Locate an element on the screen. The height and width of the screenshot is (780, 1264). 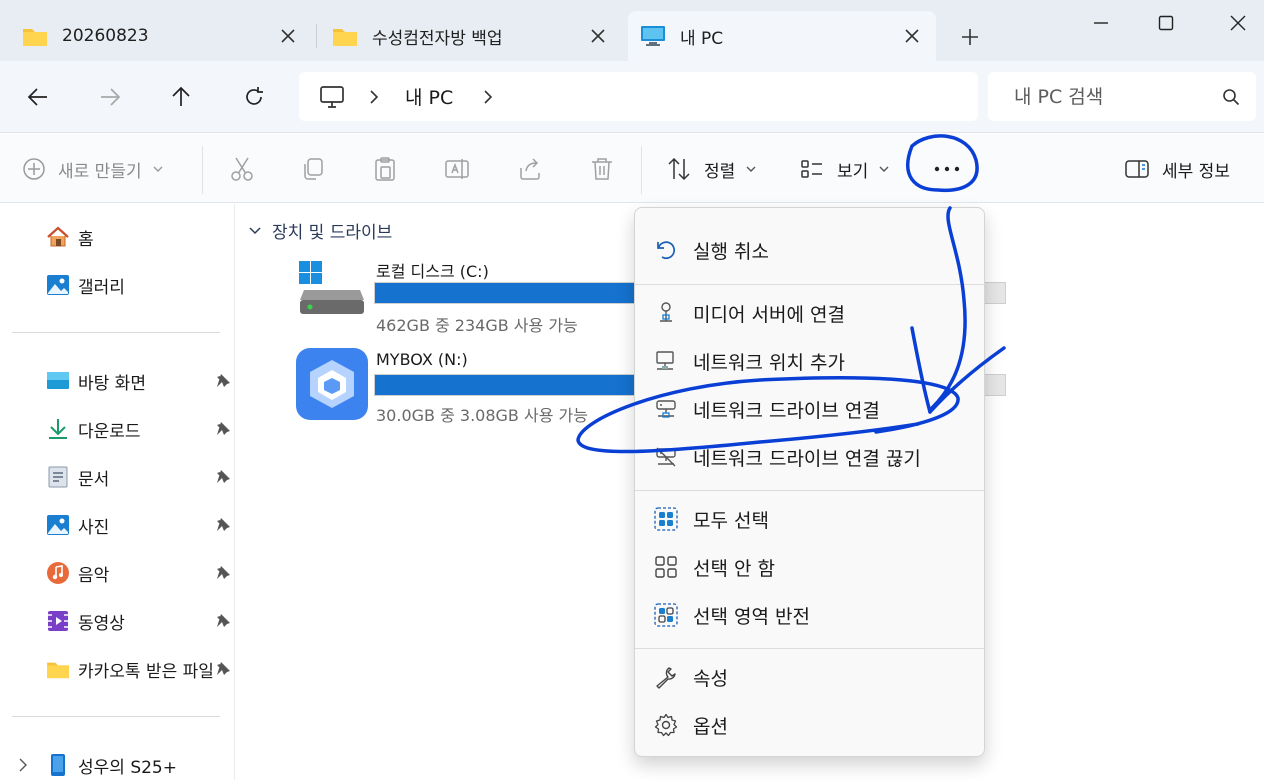
view-label: 보기 is located at coordinates (853, 171).